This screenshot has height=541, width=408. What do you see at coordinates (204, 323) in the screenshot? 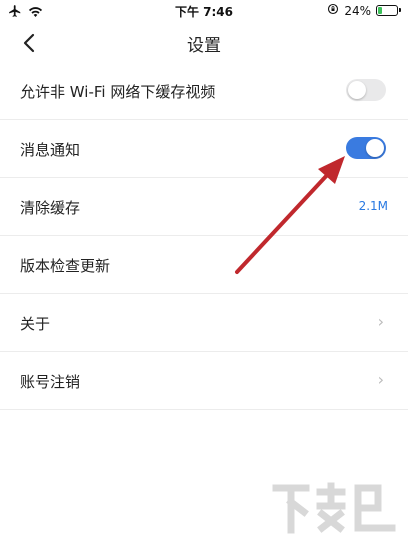
I see `setting-row-about: 关于 ›` at bounding box center [204, 323].